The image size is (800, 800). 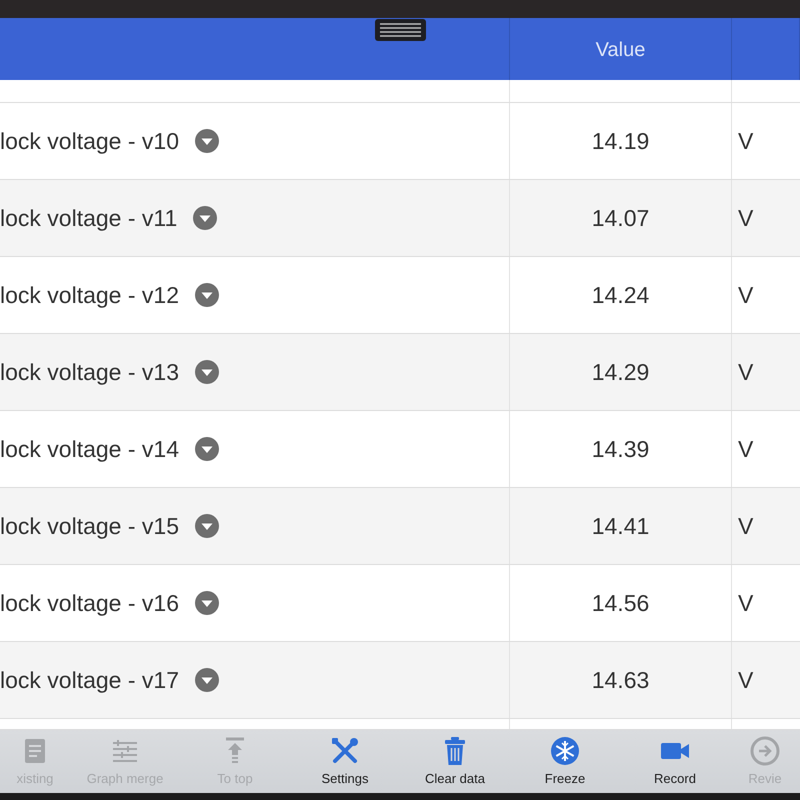 I want to click on value-text: 14.07, so click(x=621, y=218).